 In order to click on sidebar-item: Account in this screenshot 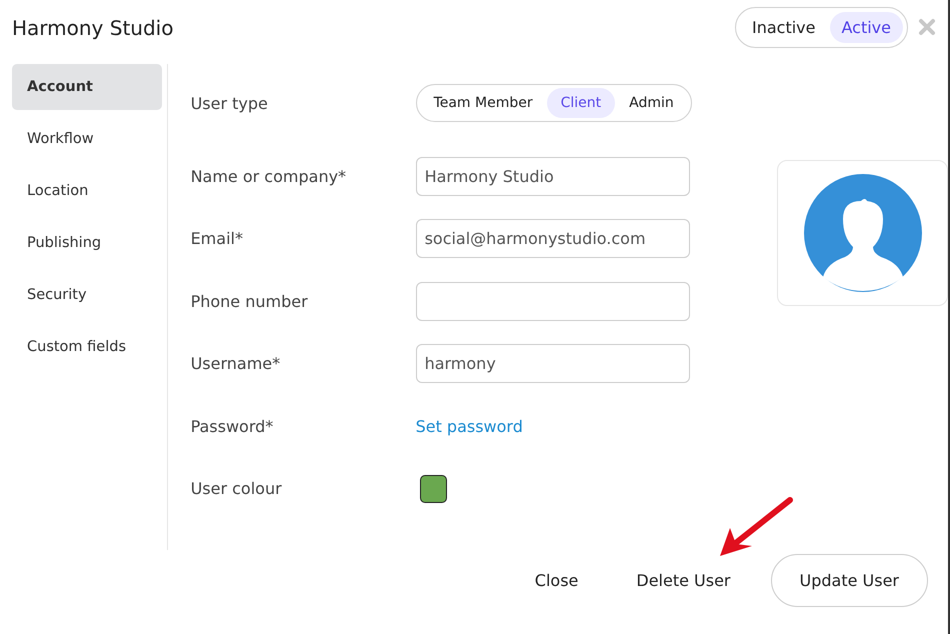, I will do `click(87, 87)`.